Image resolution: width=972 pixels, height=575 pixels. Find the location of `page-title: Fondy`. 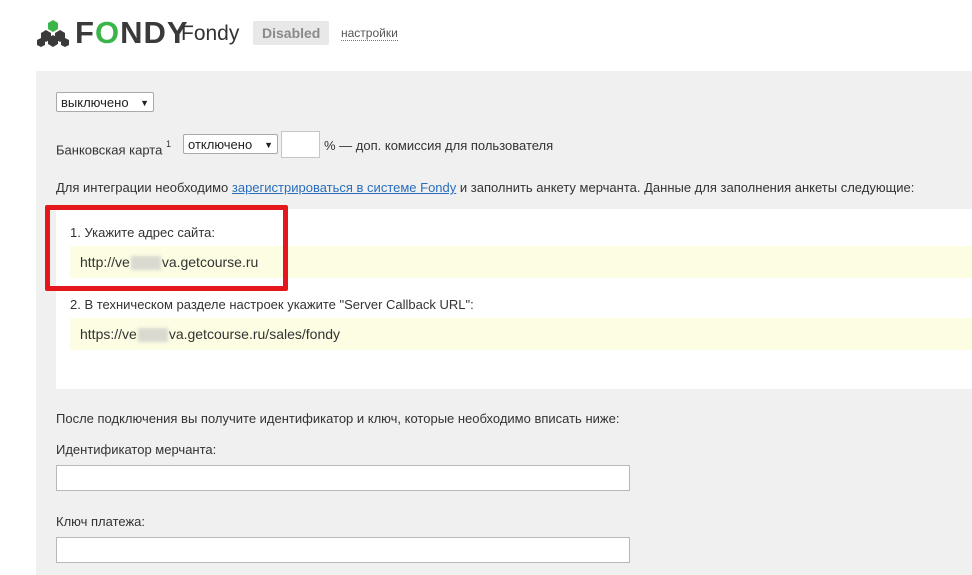

page-title: Fondy is located at coordinates (210, 33).